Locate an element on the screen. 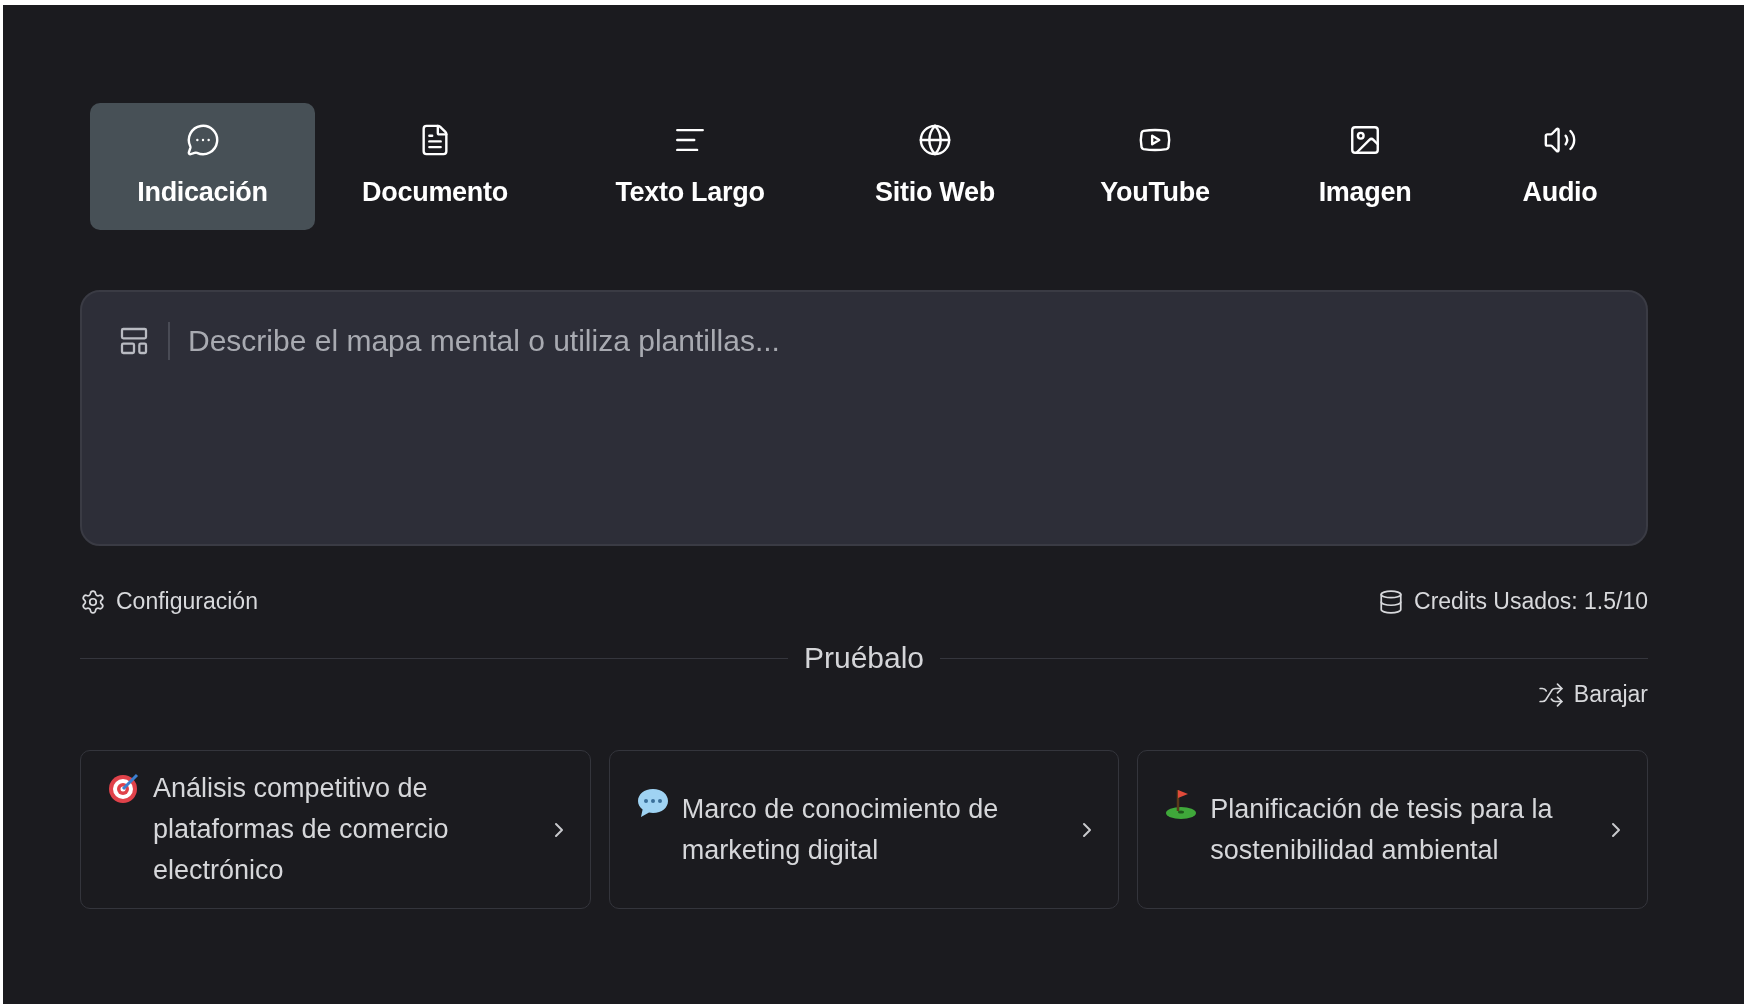  settings-icon is located at coordinates (93, 601).